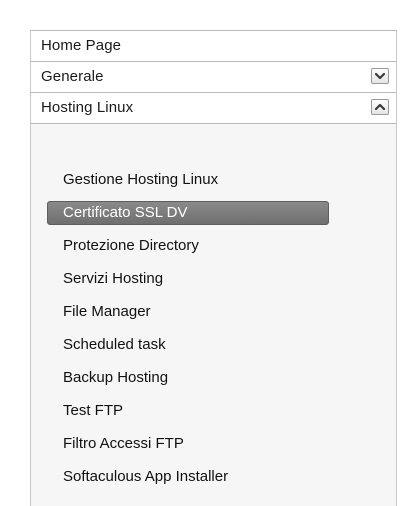  I want to click on menu-section-hosting-linux: Hosting Linux, so click(213, 108).